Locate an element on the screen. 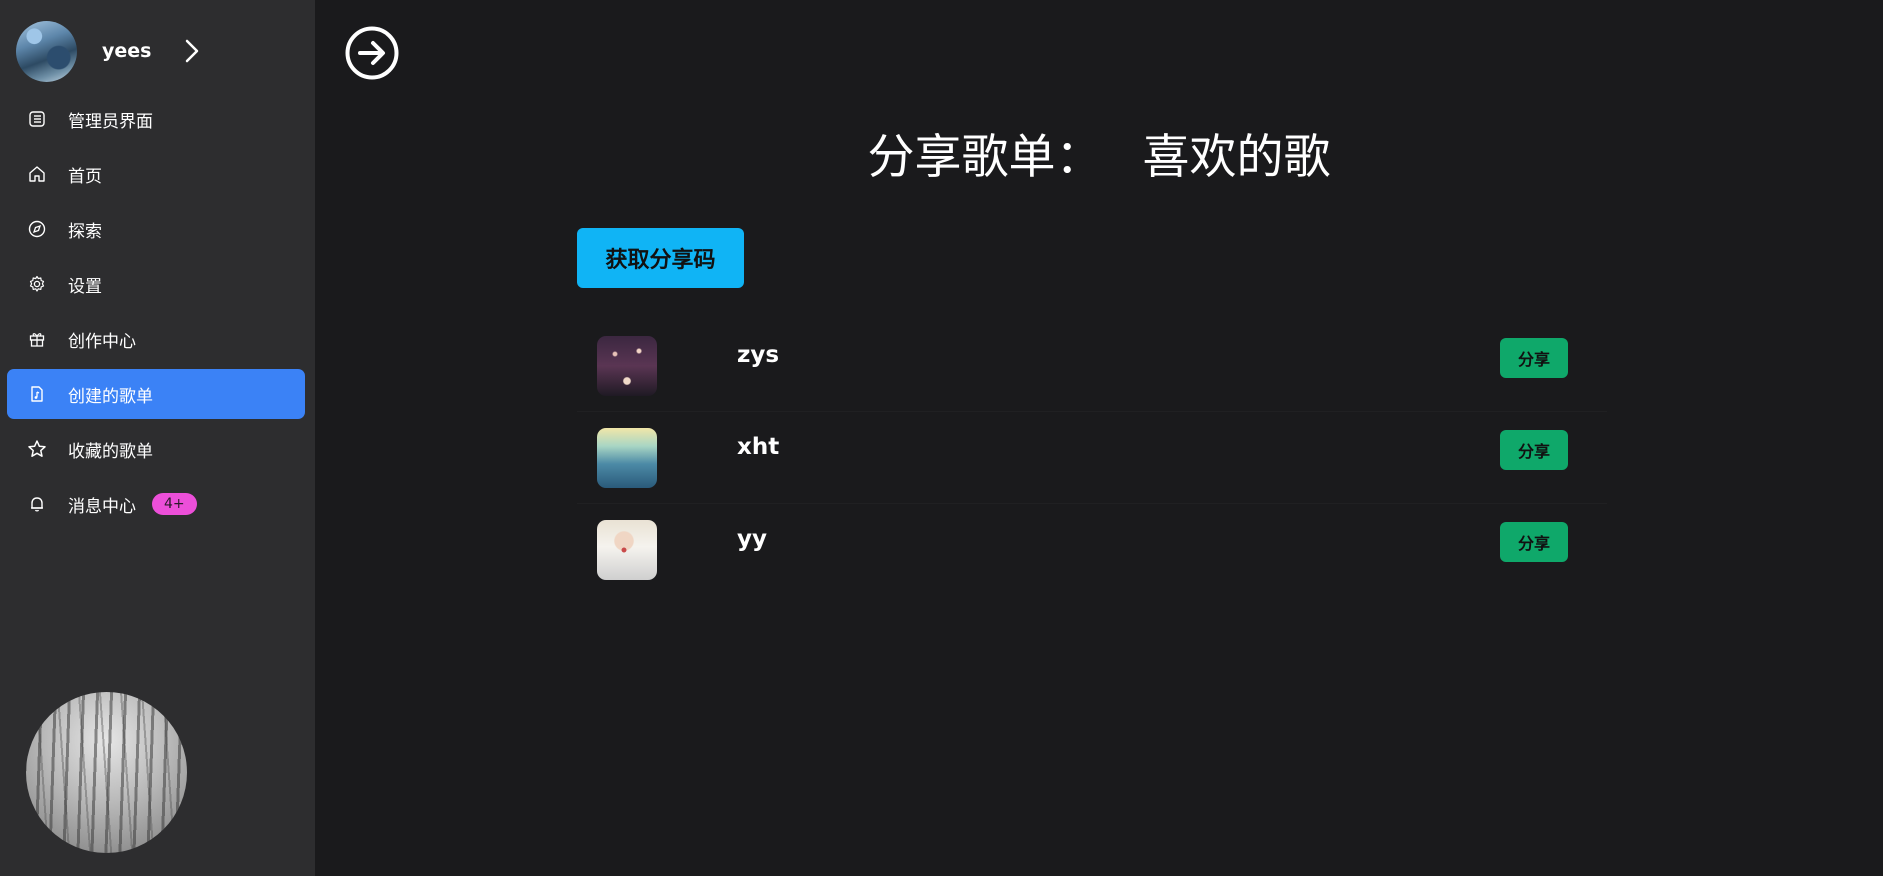  sidebar-item-created-playlists: 创建的歌单 is located at coordinates (156, 394).